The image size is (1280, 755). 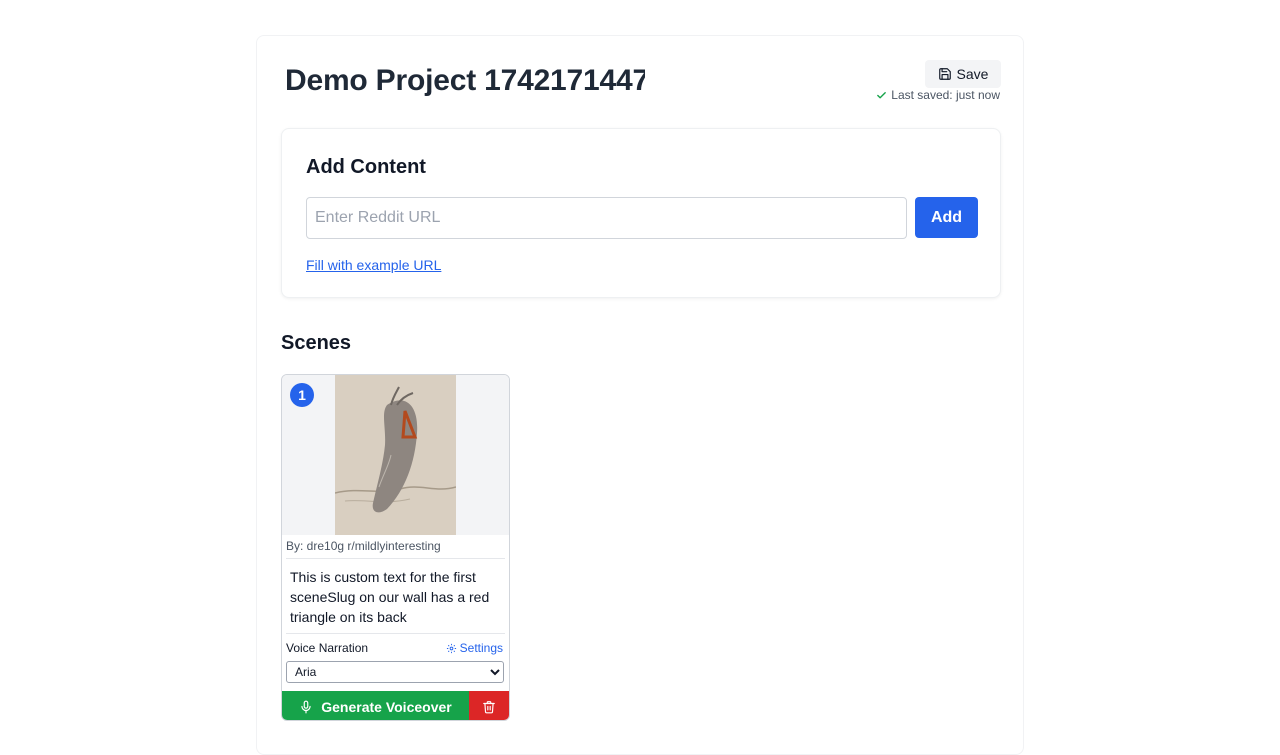 What do you see at coordinates (944, 74) in the screenshot?
I see `save-icon` at bounding box center [944, 74].